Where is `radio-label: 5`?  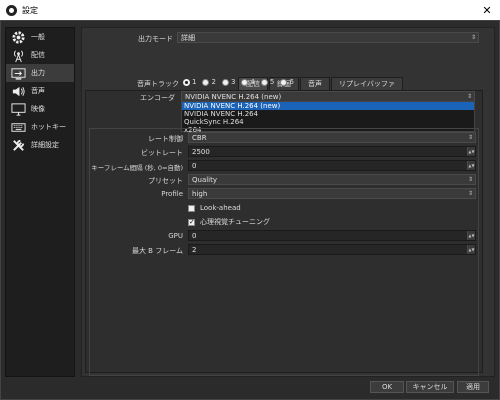 radio-label: 5 is located at coordinates (272, 82).